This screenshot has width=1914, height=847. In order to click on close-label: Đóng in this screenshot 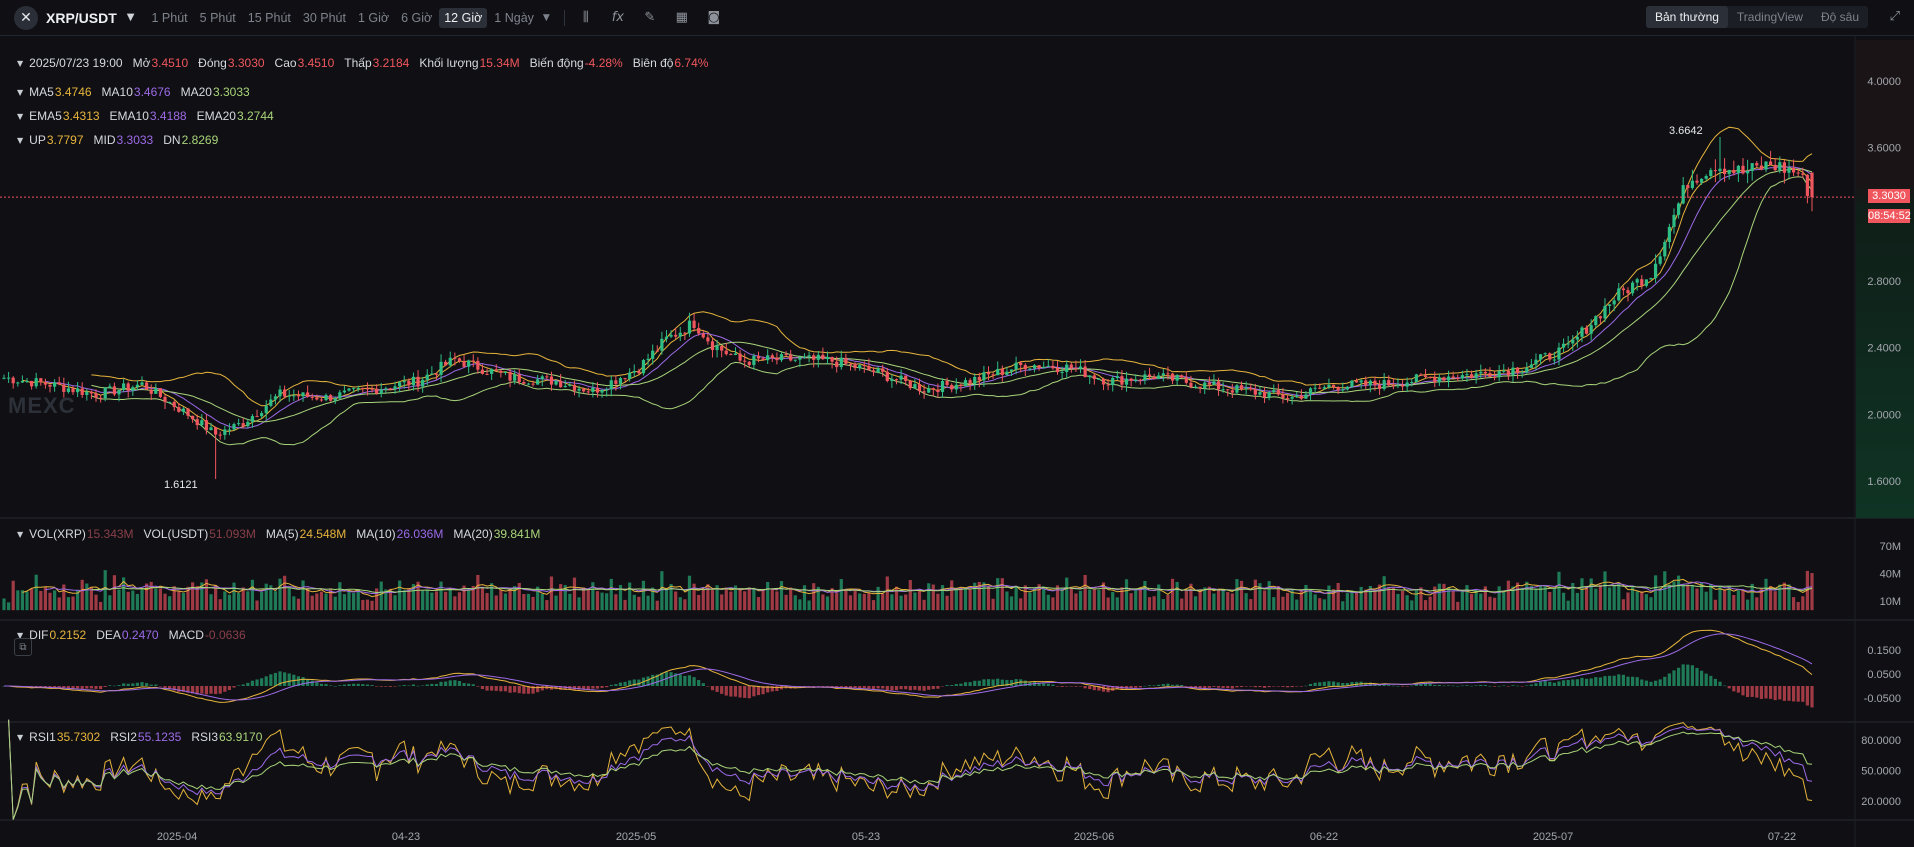, I will do `click(212, 63)`.